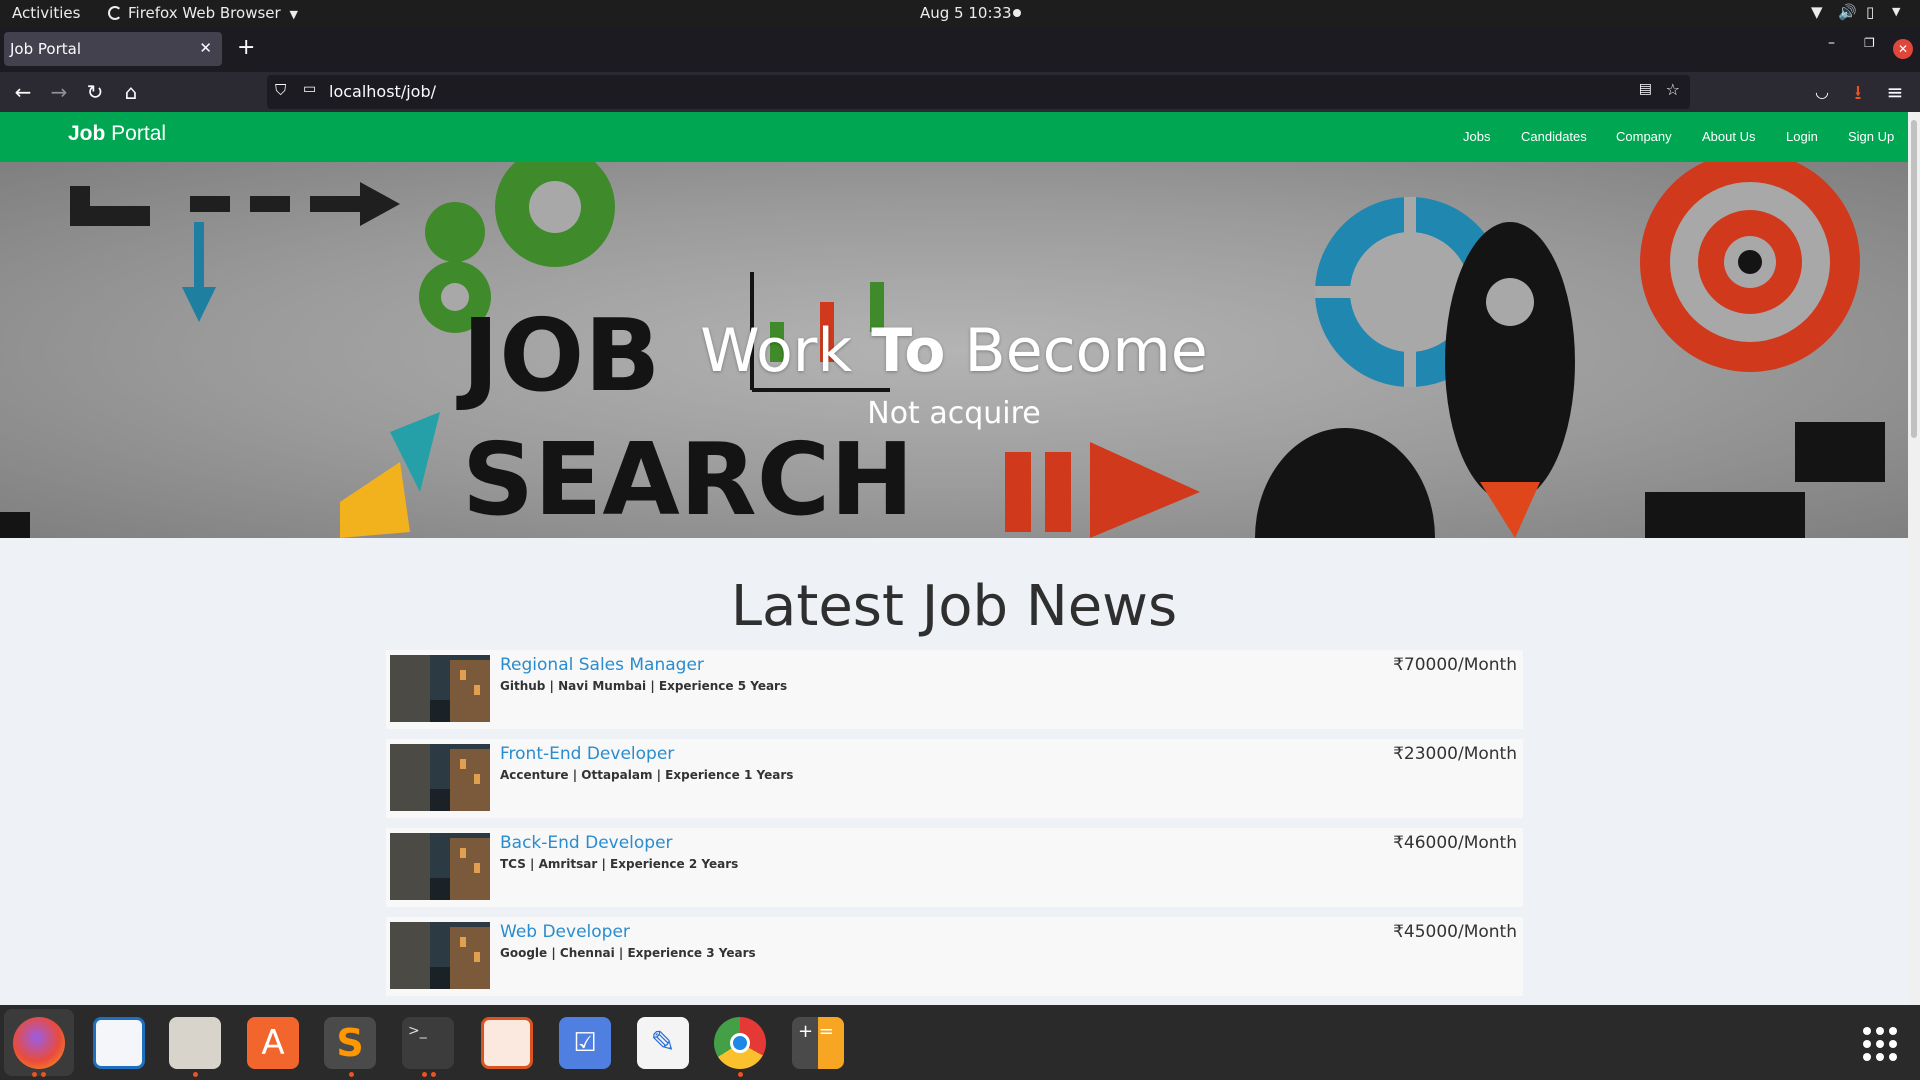 Image resolution: width=1920 pixels, height=1080 pixels. Describe the element at coordinates (131, 92) in the screenshot. I see `home-icon: ⌂` at that location.